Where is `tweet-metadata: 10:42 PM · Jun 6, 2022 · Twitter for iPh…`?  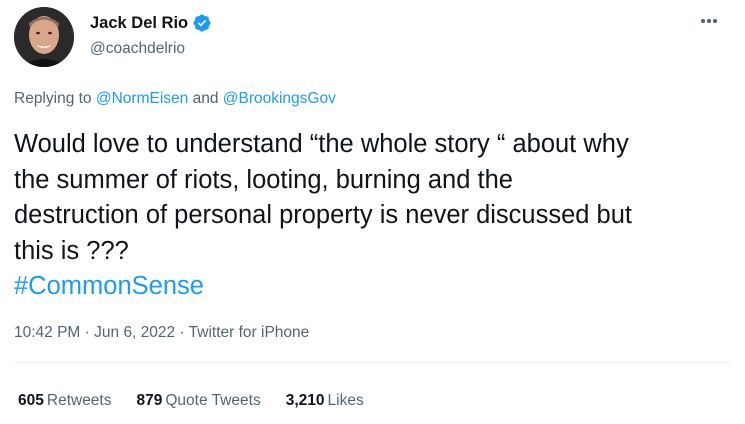
tweet-metadata: 10:42 PM · Jun 6, 2022 · Twitter for iPh… is located at coordinates (161, 333).